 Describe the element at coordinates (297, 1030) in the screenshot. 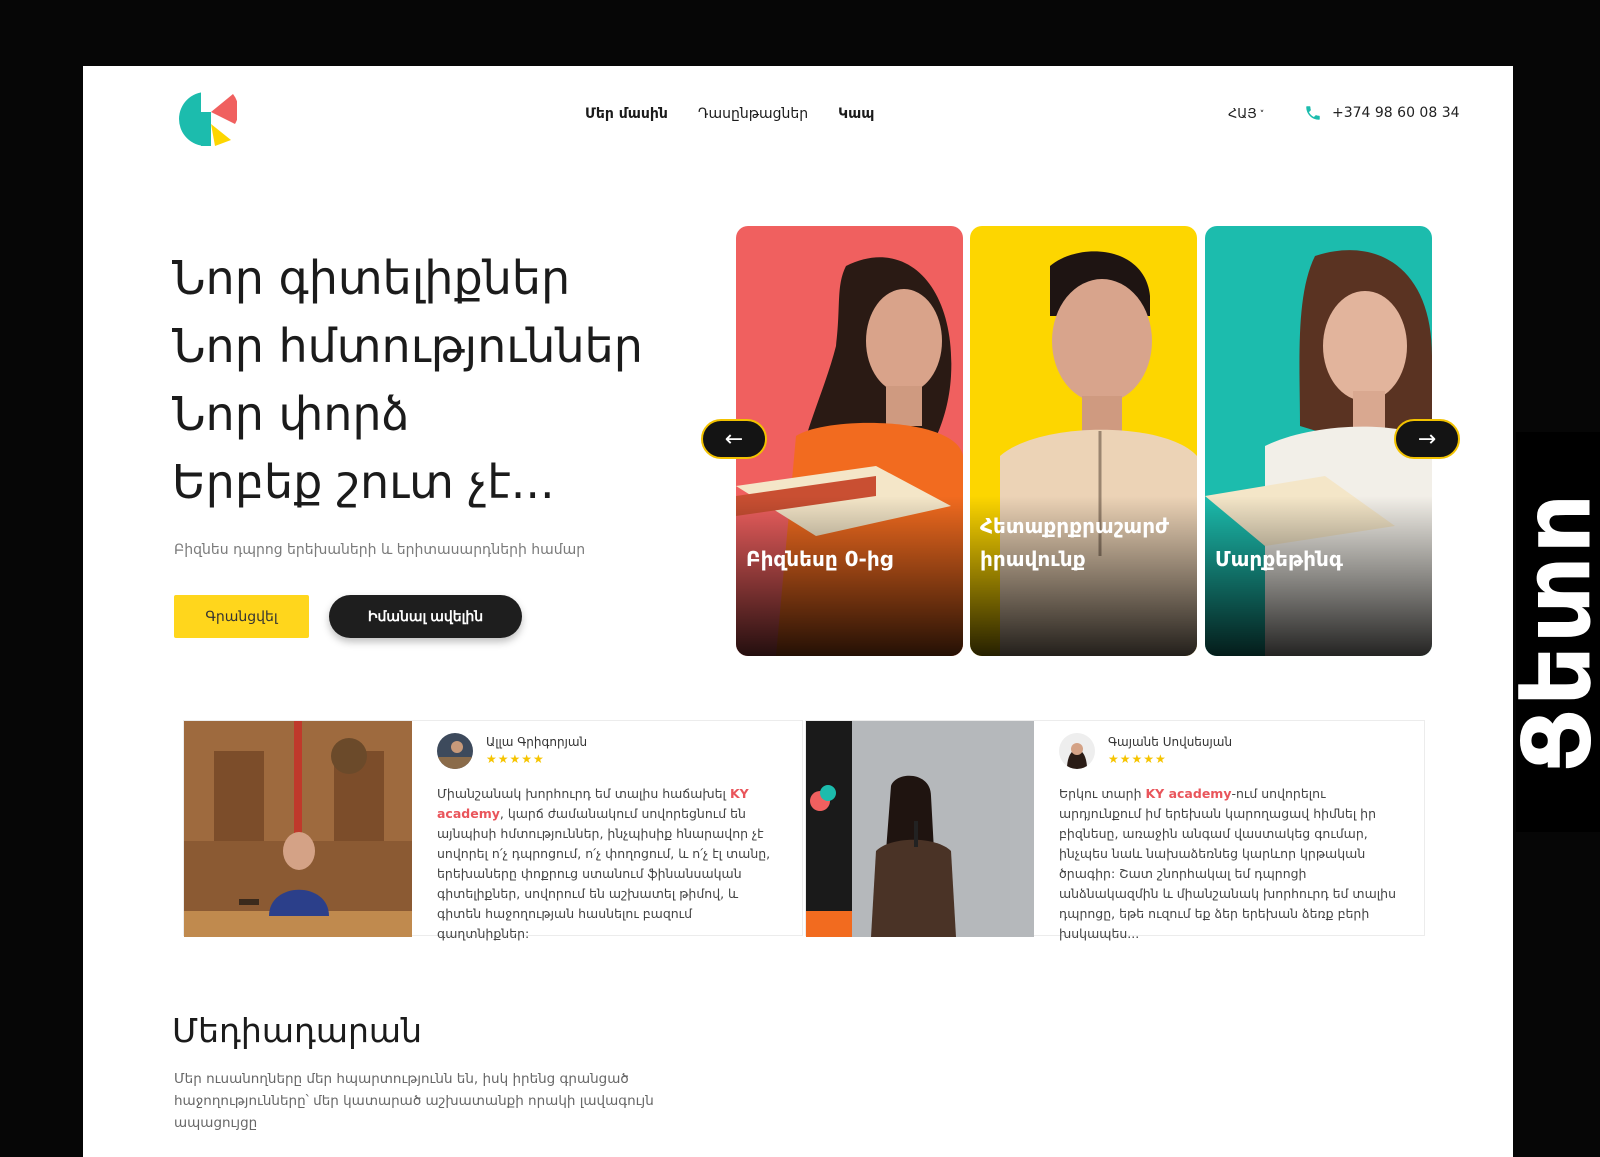

I see `media-section-title: Մեդիադարան` at that location.